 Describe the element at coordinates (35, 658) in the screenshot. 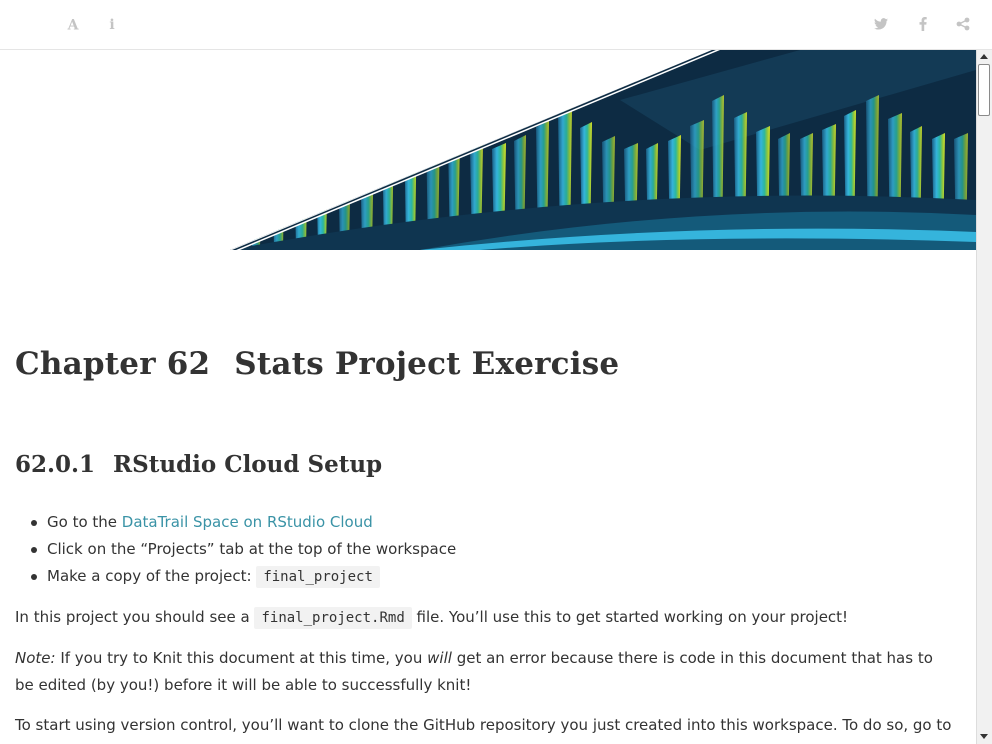

I see `note-label: Note:` at that location.